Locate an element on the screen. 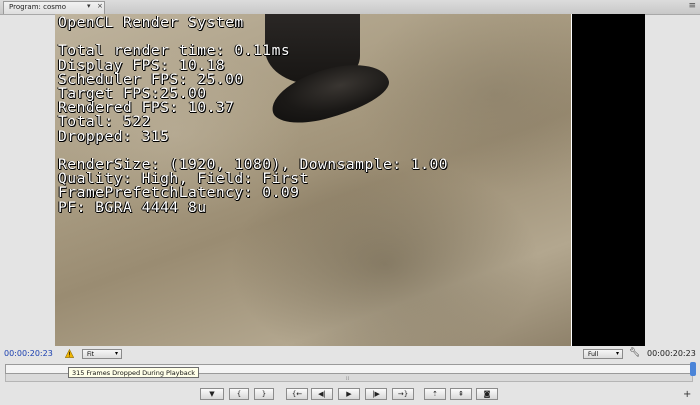 This screenshot has height=405, width=700. playback-resolution-select: Full ▾ is located at coordinates (603, 354).